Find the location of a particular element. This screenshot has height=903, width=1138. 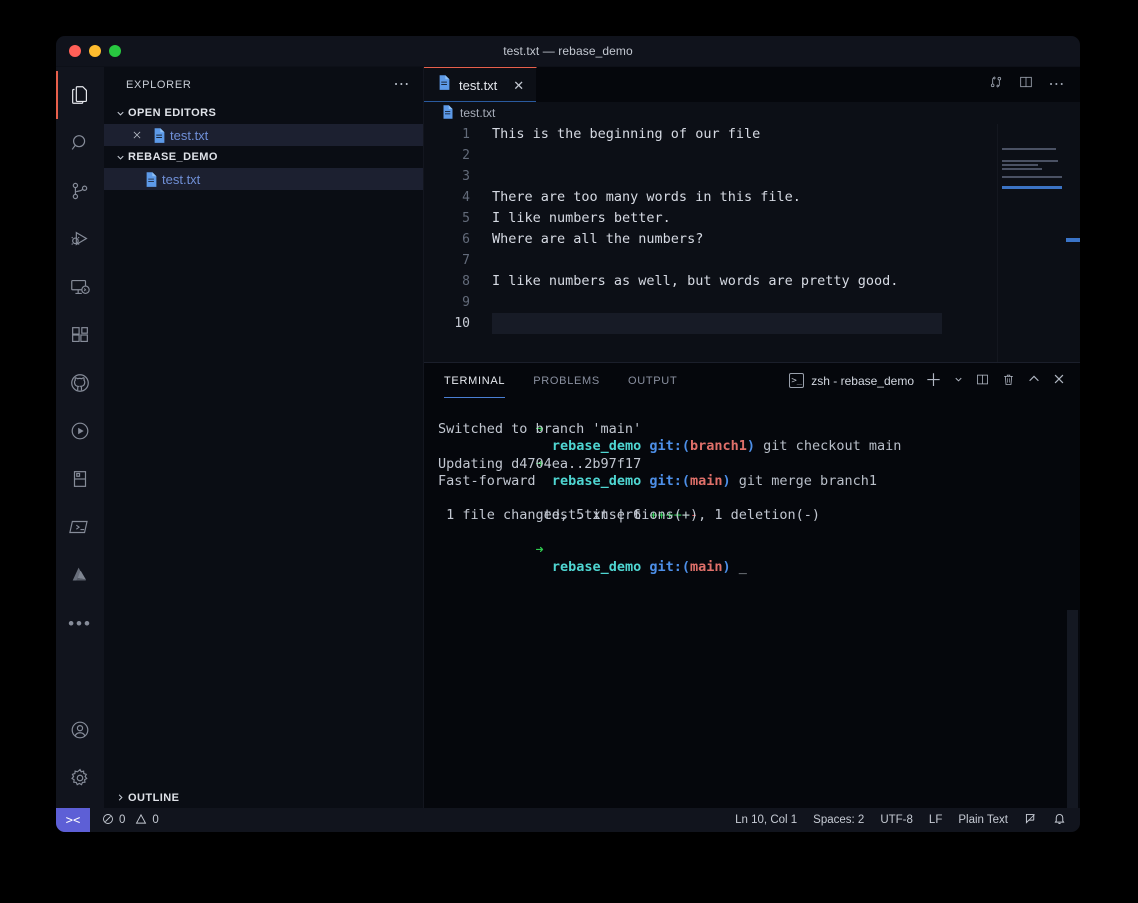

code-line: 4 There are too many words in this file. is located at coordinates (752, 197).